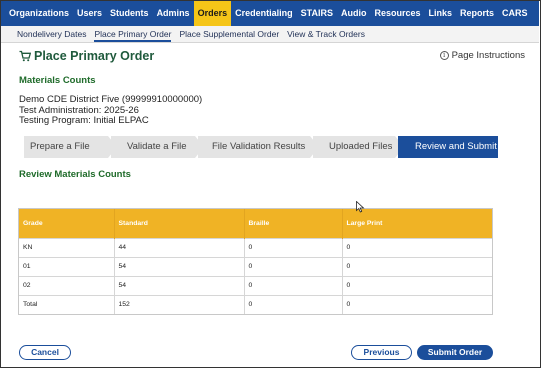 The width and height of the screenshot is (541, 368). Describe the element at coordinates (67, 304) in the screenshot. I see `cell-grade: Total` at that location.